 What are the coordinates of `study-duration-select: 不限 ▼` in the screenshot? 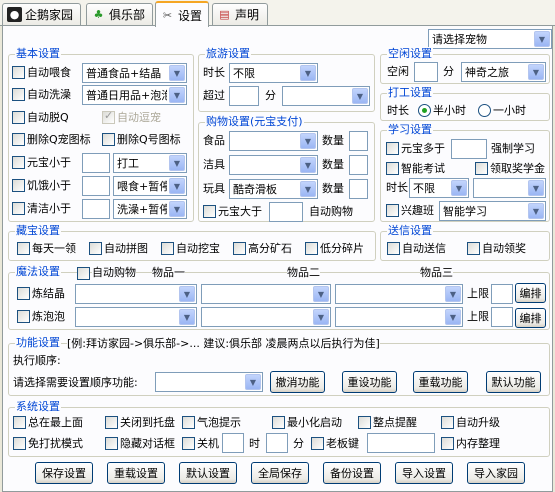 It's located at (439, 188).